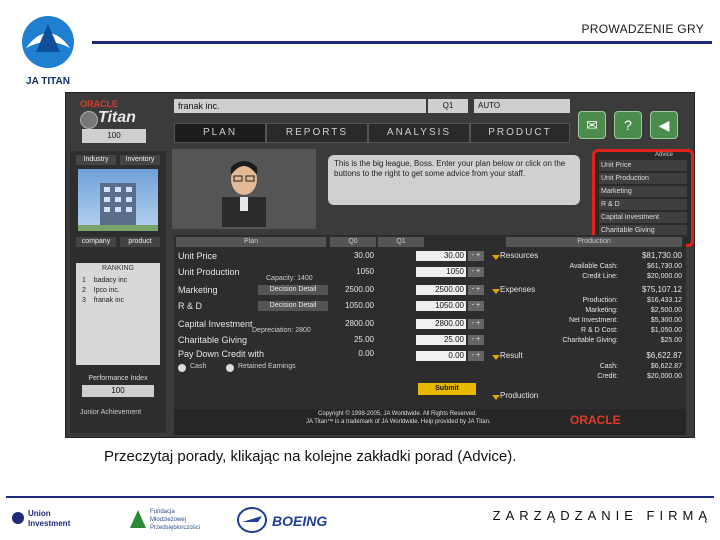  I want to click on col-header-plan: Plan, so click(251, 242).